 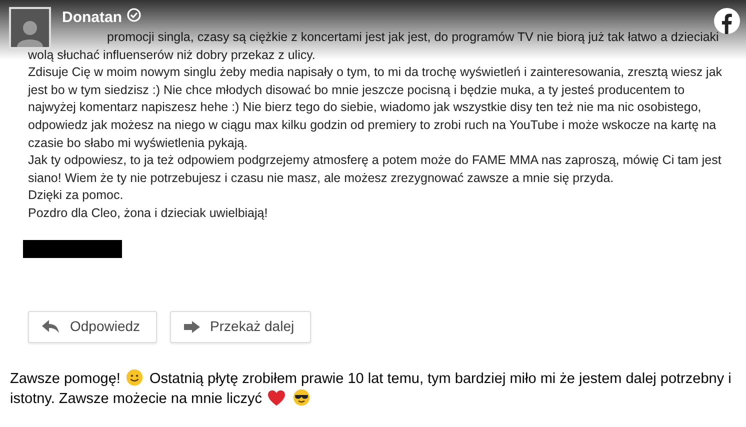 I want to click on email-paragraph: Pozdro dla Cleo, żona i dzieciak uwielbiają!, so click(x=148, y=213).